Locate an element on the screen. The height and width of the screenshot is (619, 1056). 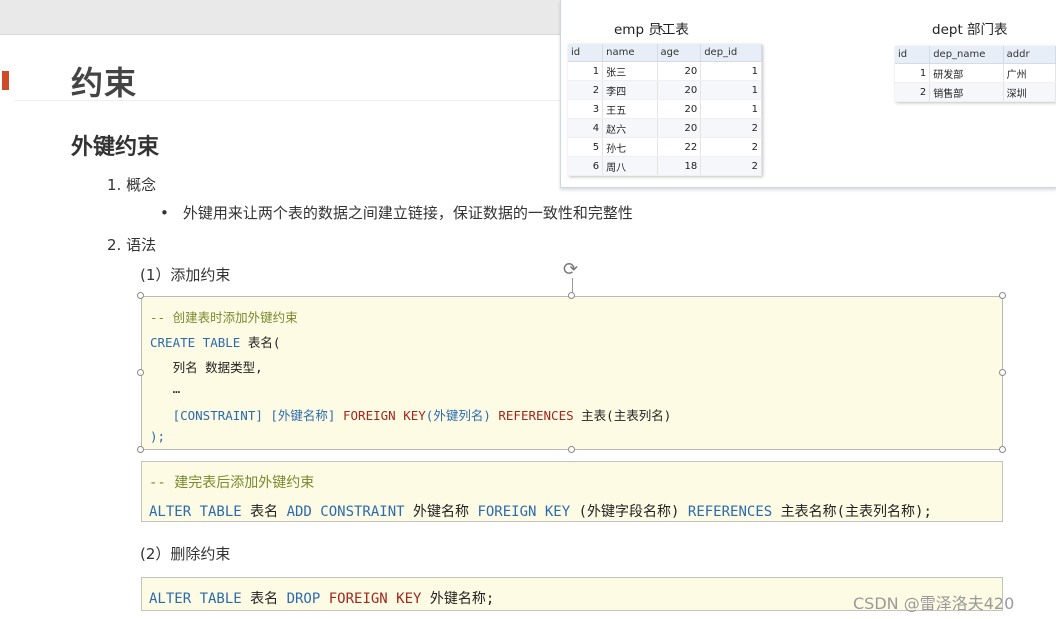
step-drop-constraint: (2）删除约束 is located at coordinates (185, 554).